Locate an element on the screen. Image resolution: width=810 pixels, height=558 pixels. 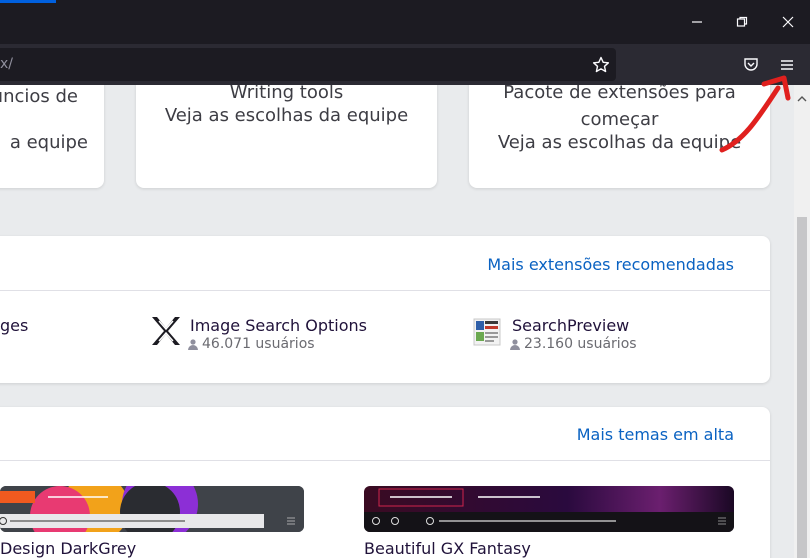
extension-name: SearchPreview is located at coordinates (570, 325).